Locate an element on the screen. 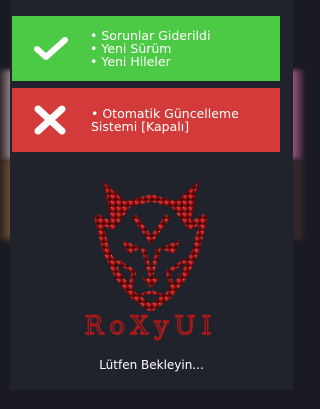 Image resolution: width=320 pixels, height=409 pixels. error-item: • Otomatik Güncelleme Sistemi [Kapalı] is located at coordinates (165, 120).